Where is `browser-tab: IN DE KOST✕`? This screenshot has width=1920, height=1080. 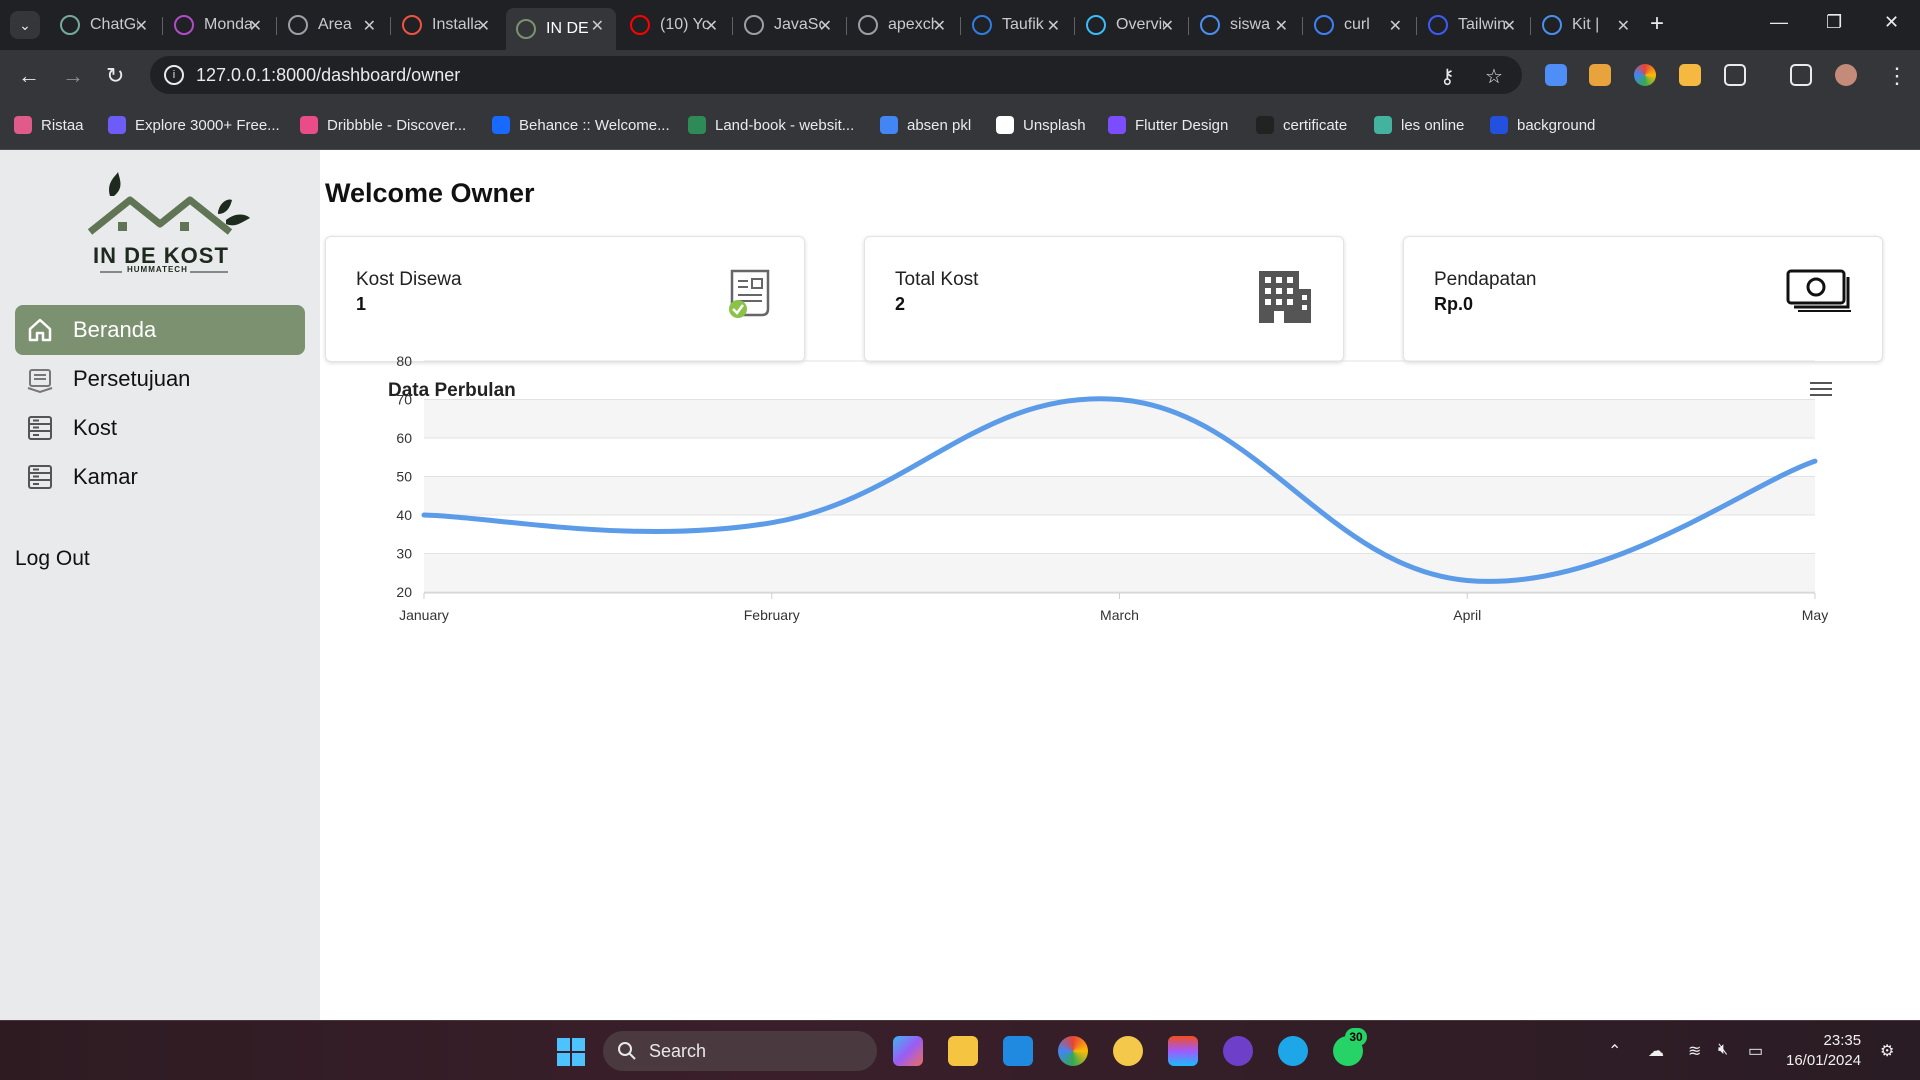 browser-tab: IN DE KOST✕ is located at coordinates (561, 29).